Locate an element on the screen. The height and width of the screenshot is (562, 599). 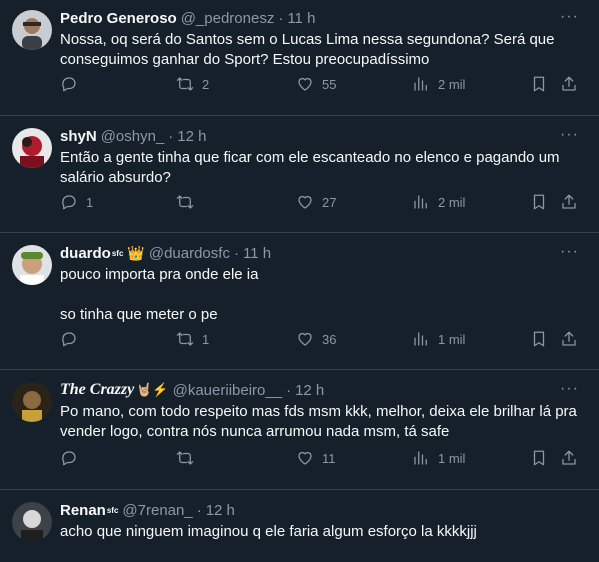
like-button: 55 is located at coordinates (316, 84).